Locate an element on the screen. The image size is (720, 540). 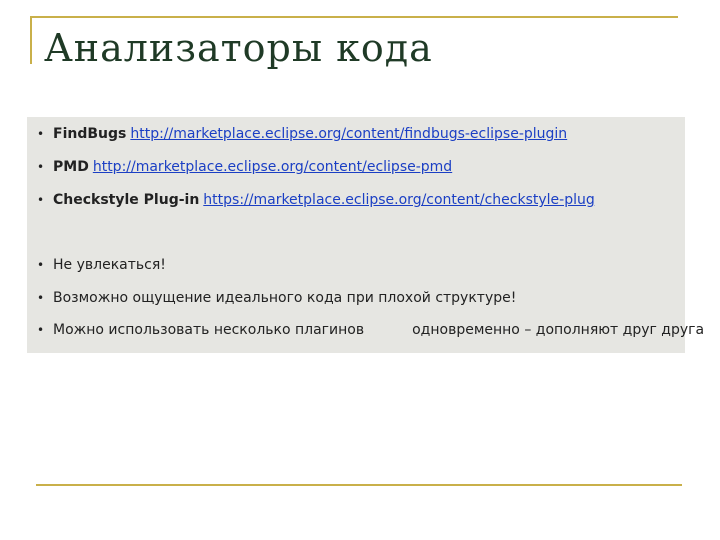
list-item-note: • Не увлекаться! is located at coordinates (101, 265).